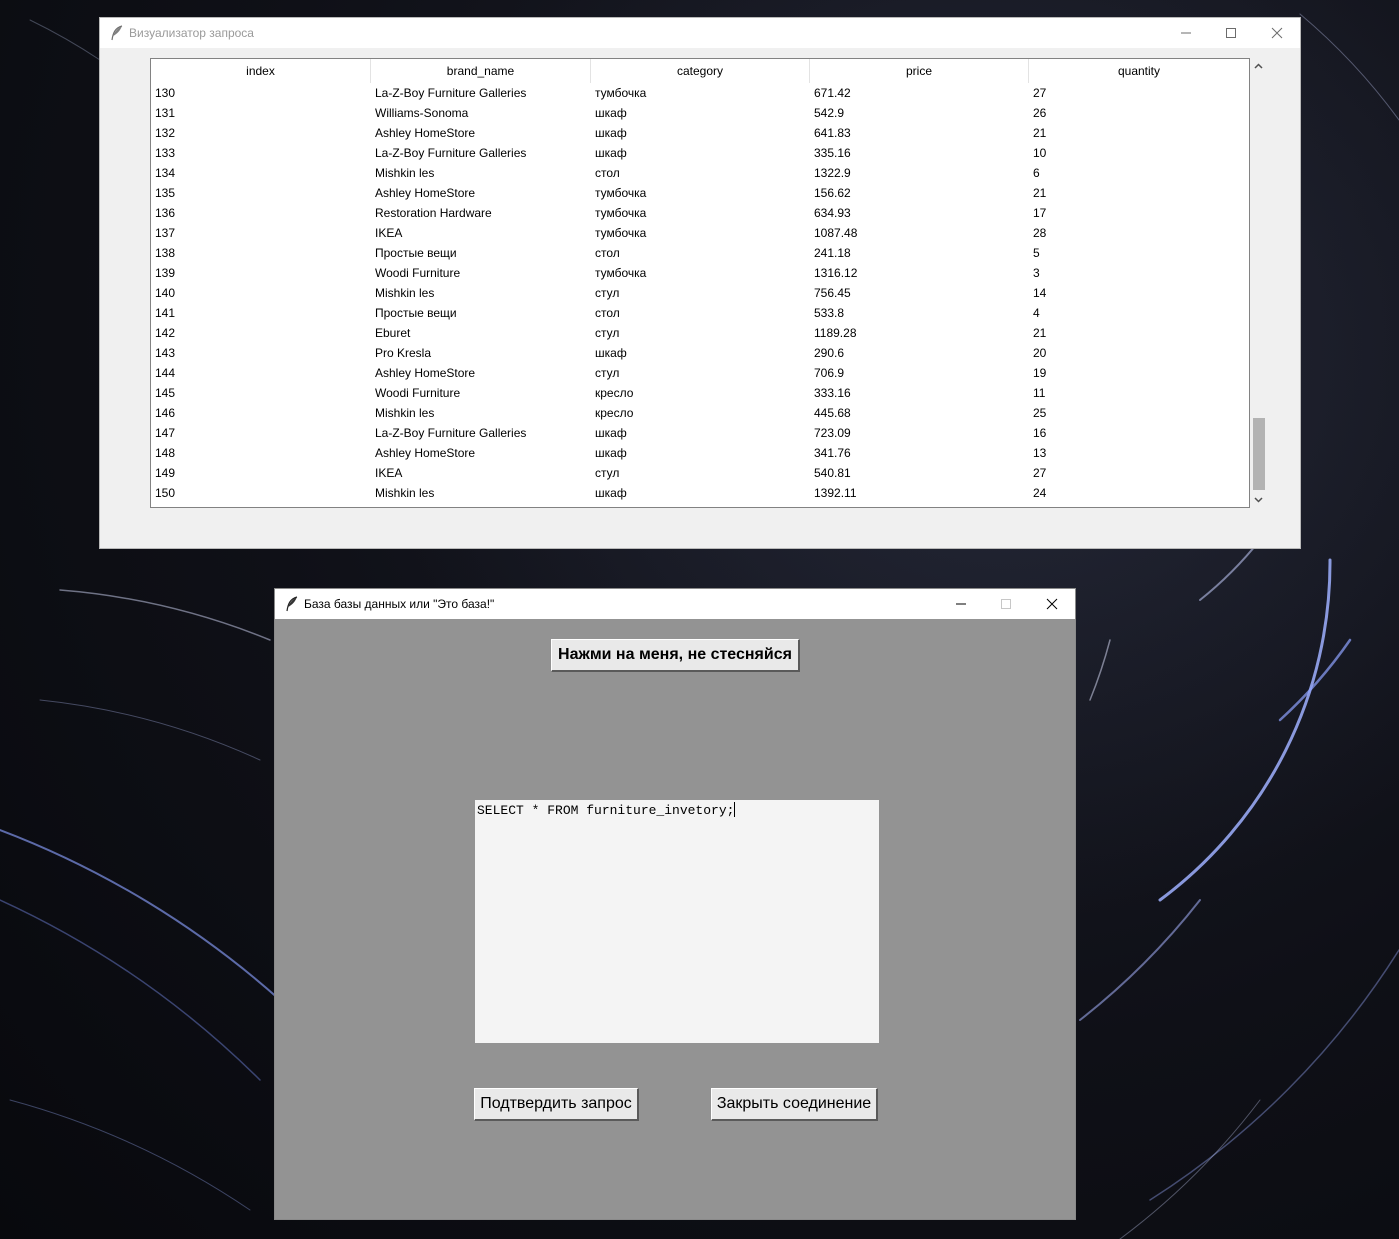 The image size is (1399, 1239). What do you see at coordinates (832, 153) in the screenshot?
I see `cell-price: 335.16` at bounding box center [832, 153].